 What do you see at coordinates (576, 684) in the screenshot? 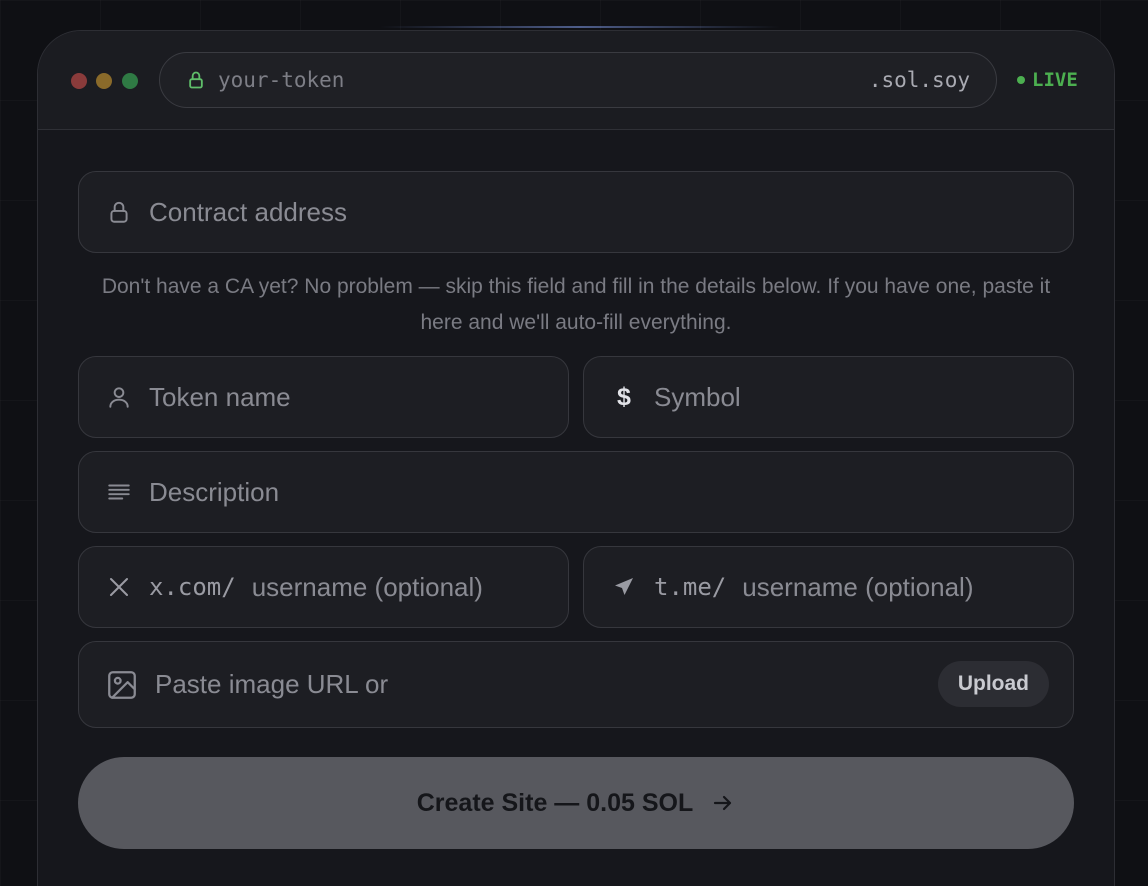
I see `image-url-input: Paste image URL or Upload` at bounding box center [576, 684].